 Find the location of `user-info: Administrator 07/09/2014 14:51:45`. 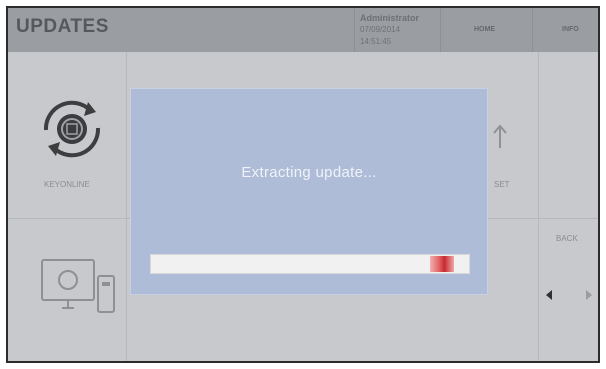

user-info: Administrator 07/09/2014 14:51:45 is located at coordinates (389, 30).